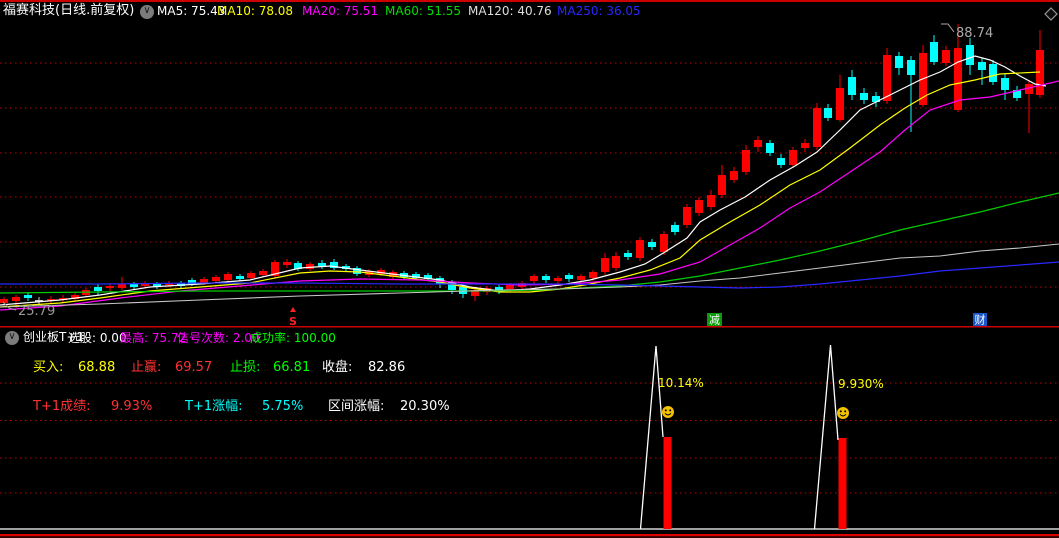 Image resolution: width=1059 pixels, height=538 pixels. Describe the element at coordinates (36, 311) in the screenshot. I see `low-price-label: 25.79` at that location.